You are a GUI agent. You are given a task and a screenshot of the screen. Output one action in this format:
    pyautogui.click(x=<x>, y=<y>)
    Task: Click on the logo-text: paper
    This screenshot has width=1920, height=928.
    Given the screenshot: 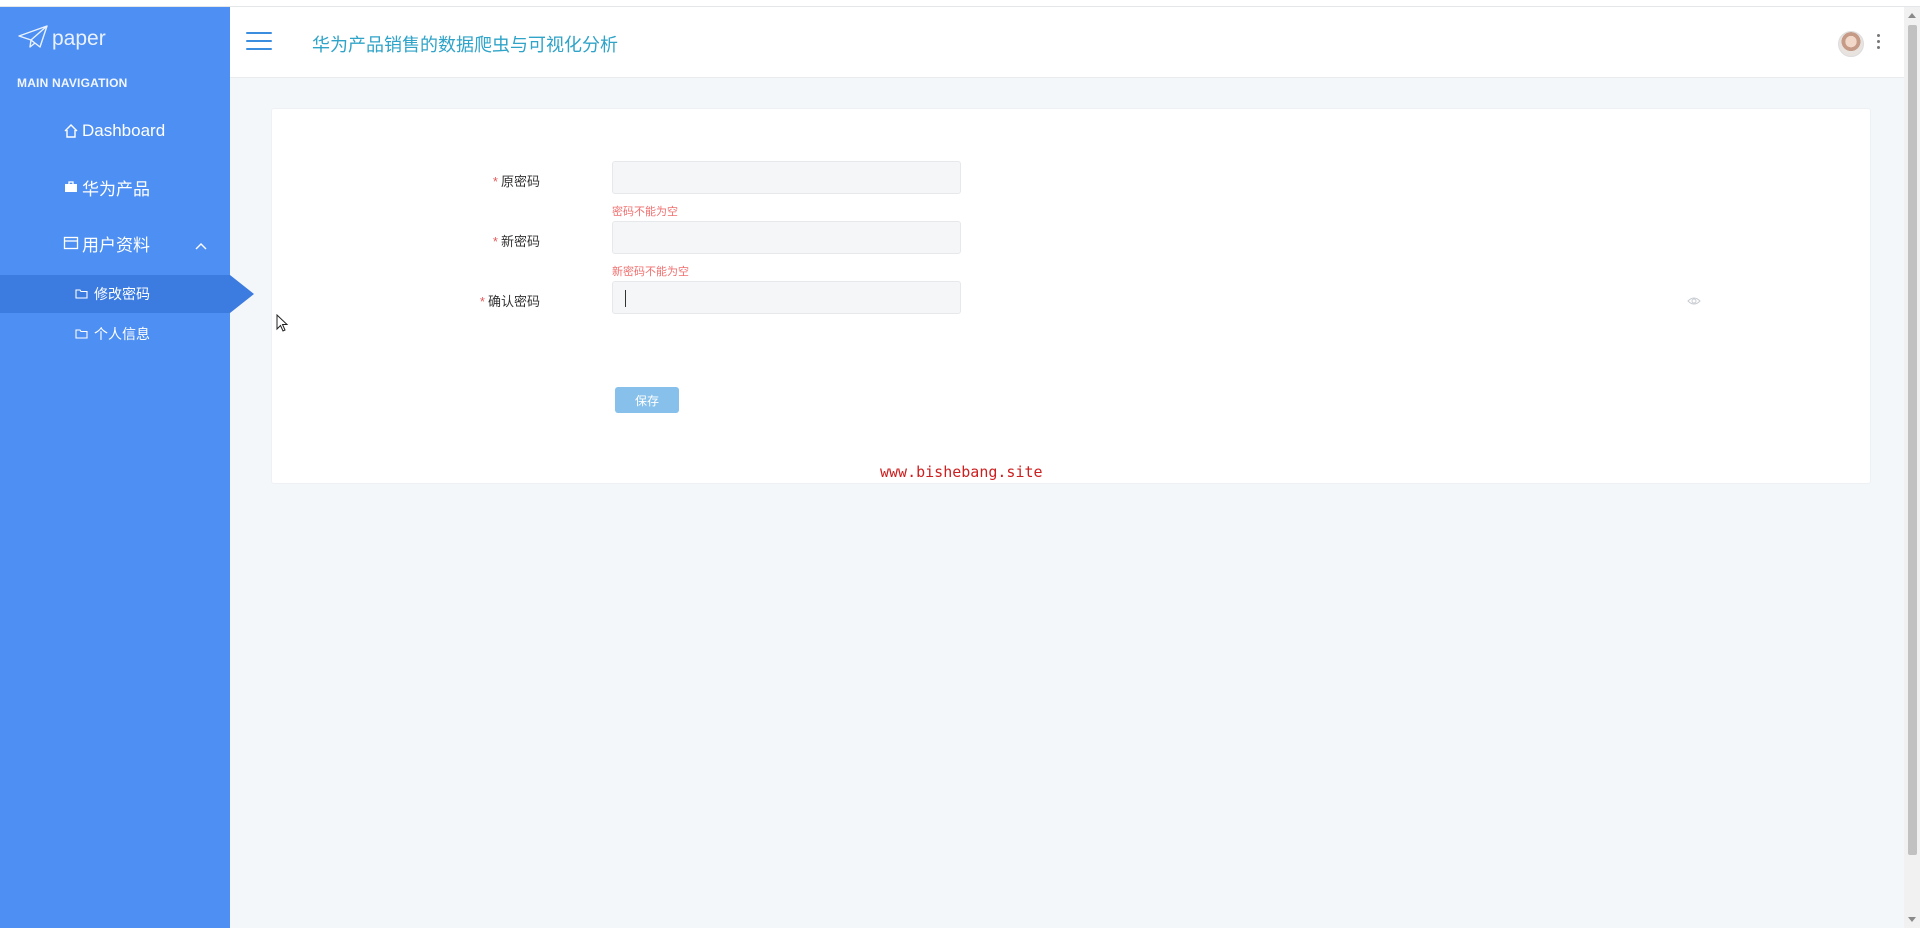 What is the action you would take?
    pyautogui.click(x=79, y=38)
    